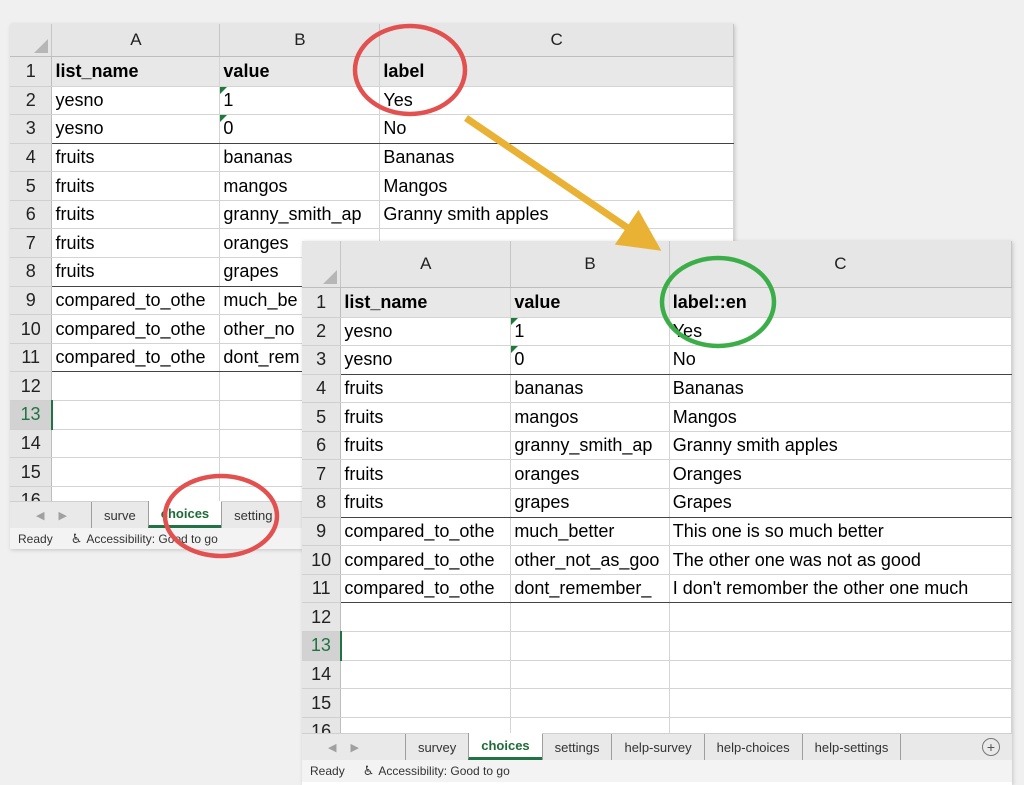  What do you see at coordinates (840, 532) in the screenshot?
I see `cell: This one is so much better` at bounding box center [840, 532].